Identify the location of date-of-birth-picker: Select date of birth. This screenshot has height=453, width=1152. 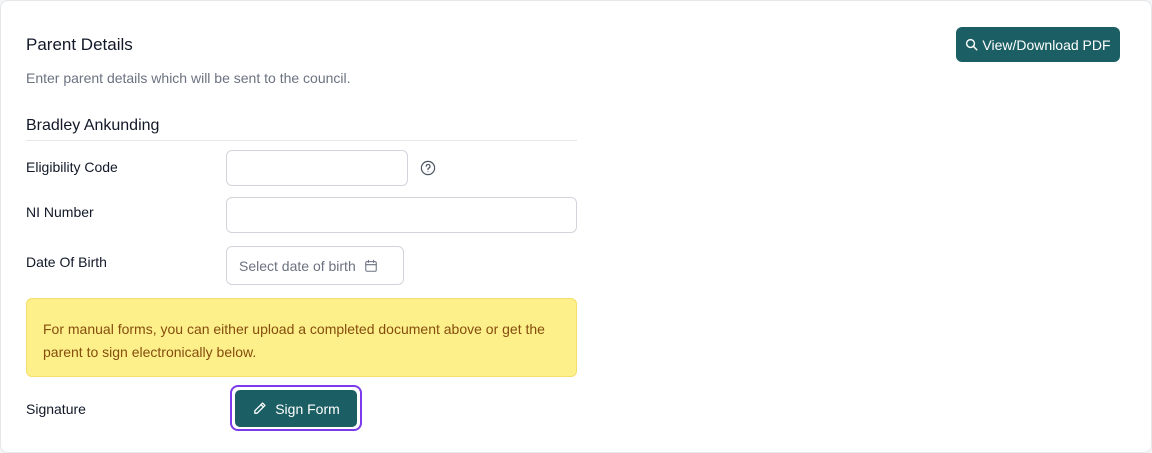
(315, 265).